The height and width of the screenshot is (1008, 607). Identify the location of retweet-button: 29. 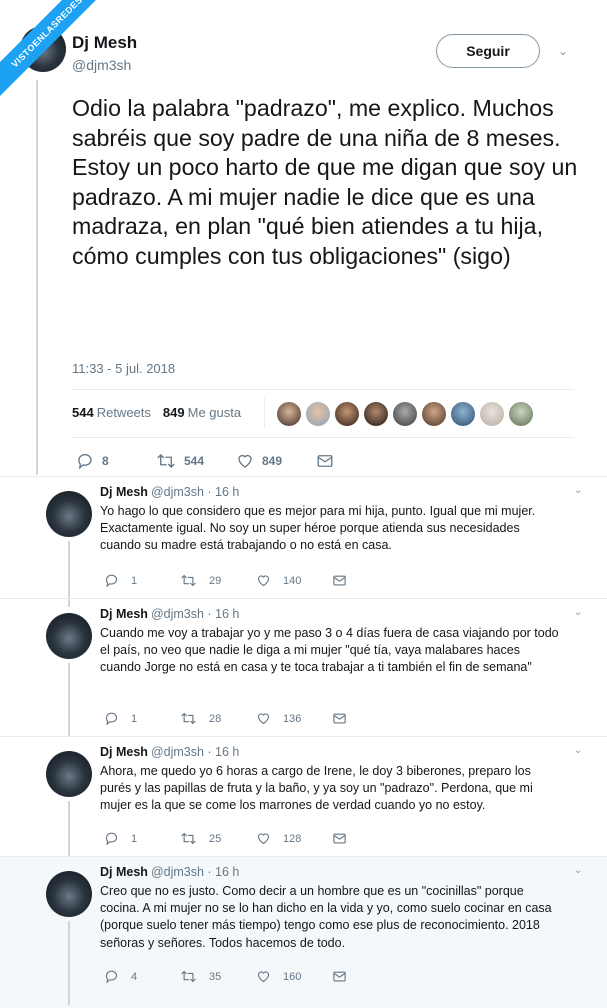
(218, 580).